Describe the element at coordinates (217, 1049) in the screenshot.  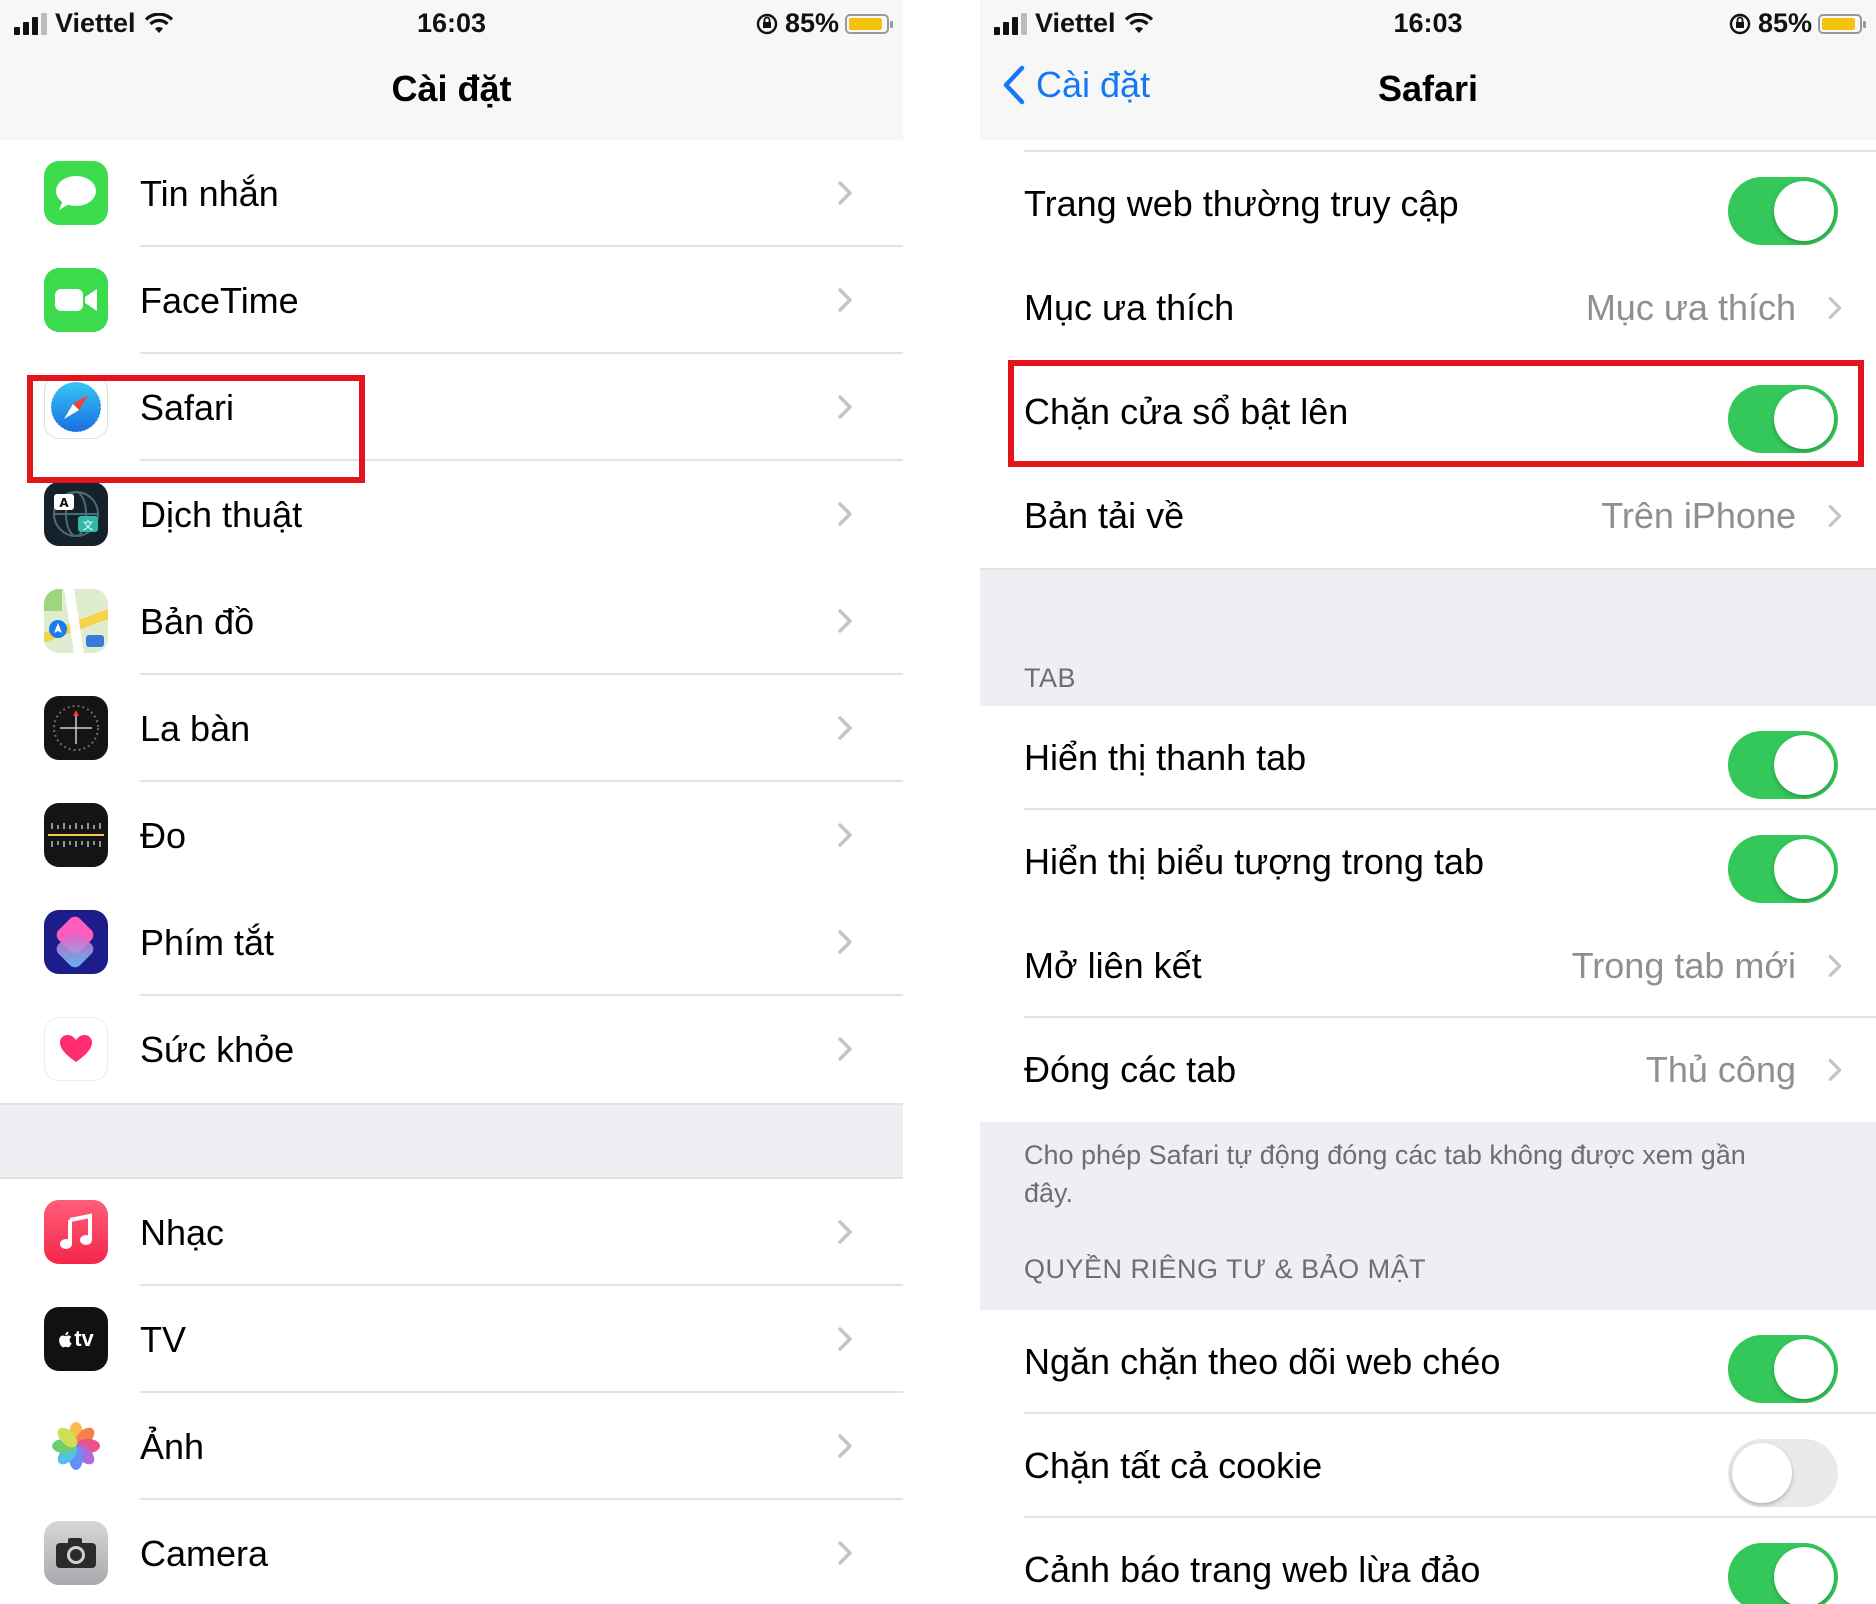
I see `row-label: Sức khỏe` at that location.